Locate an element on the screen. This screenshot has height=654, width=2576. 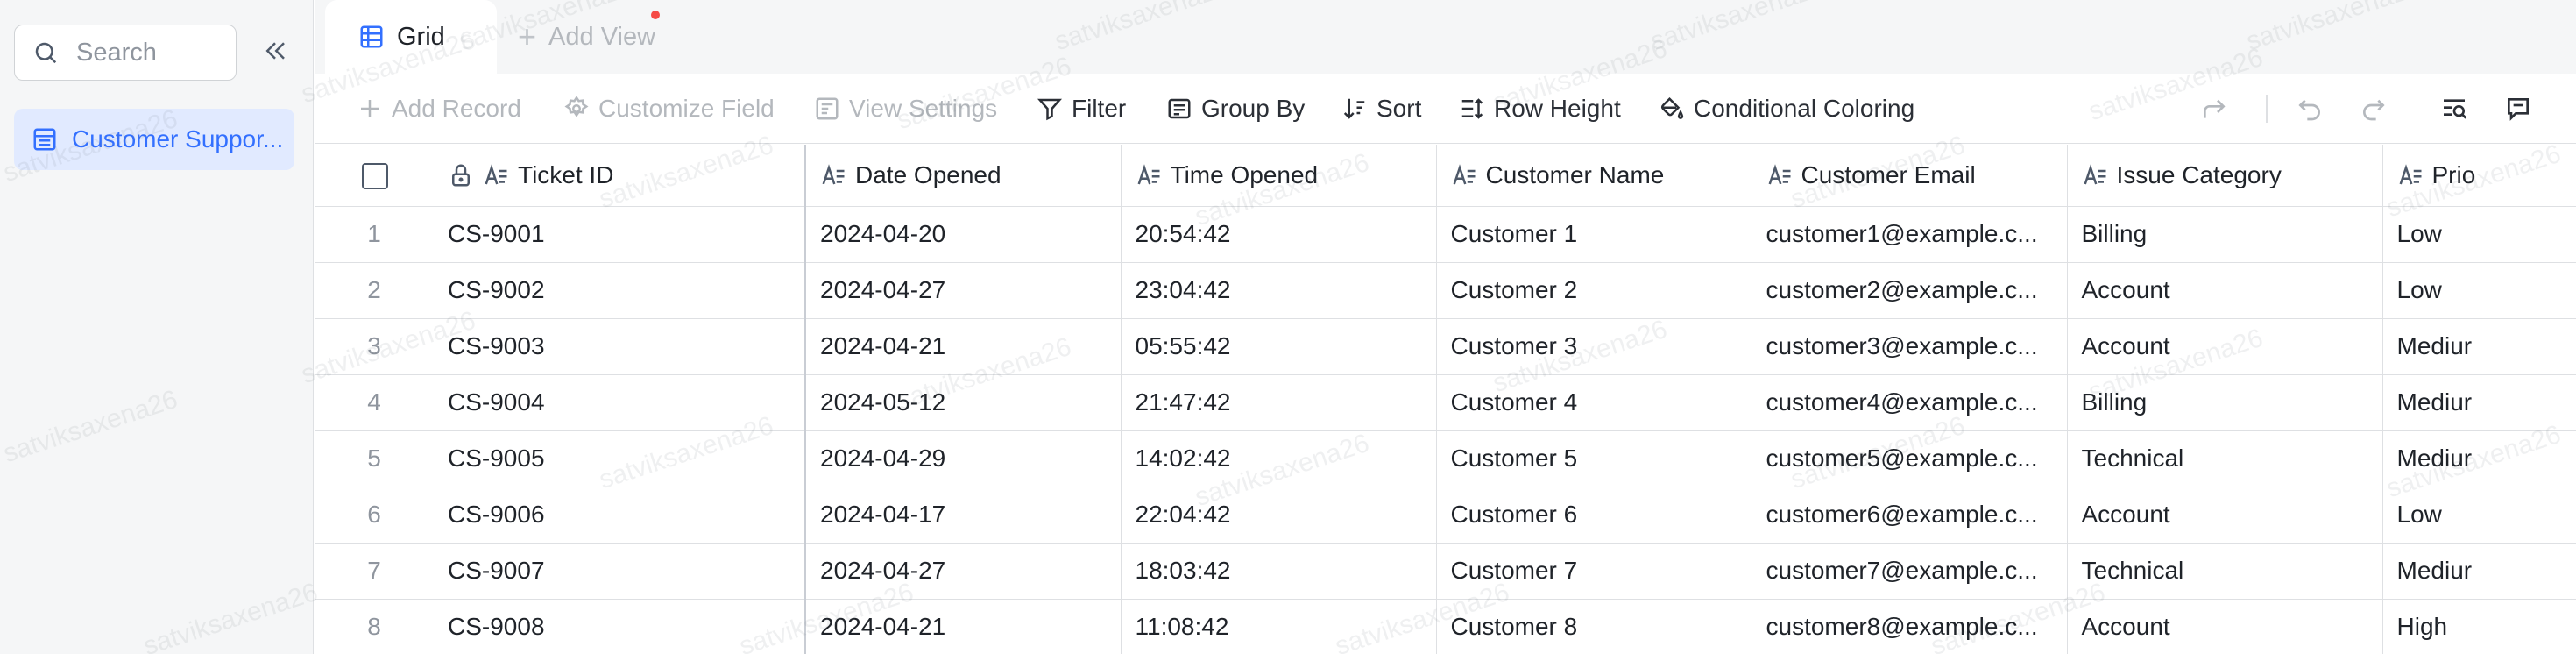
ticket-id-cell: CS-9006 is located at coordinates (620, 515).